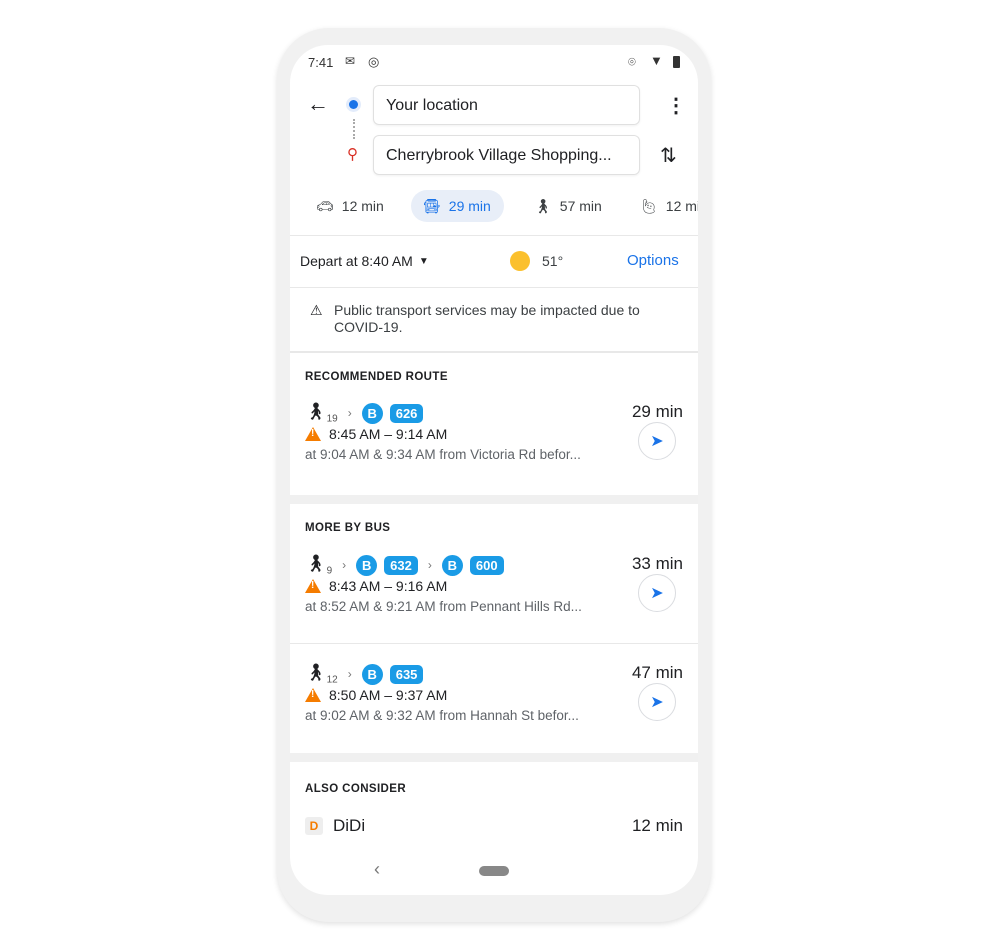  I want to click on origin-input: Your location, so click(506, 105).